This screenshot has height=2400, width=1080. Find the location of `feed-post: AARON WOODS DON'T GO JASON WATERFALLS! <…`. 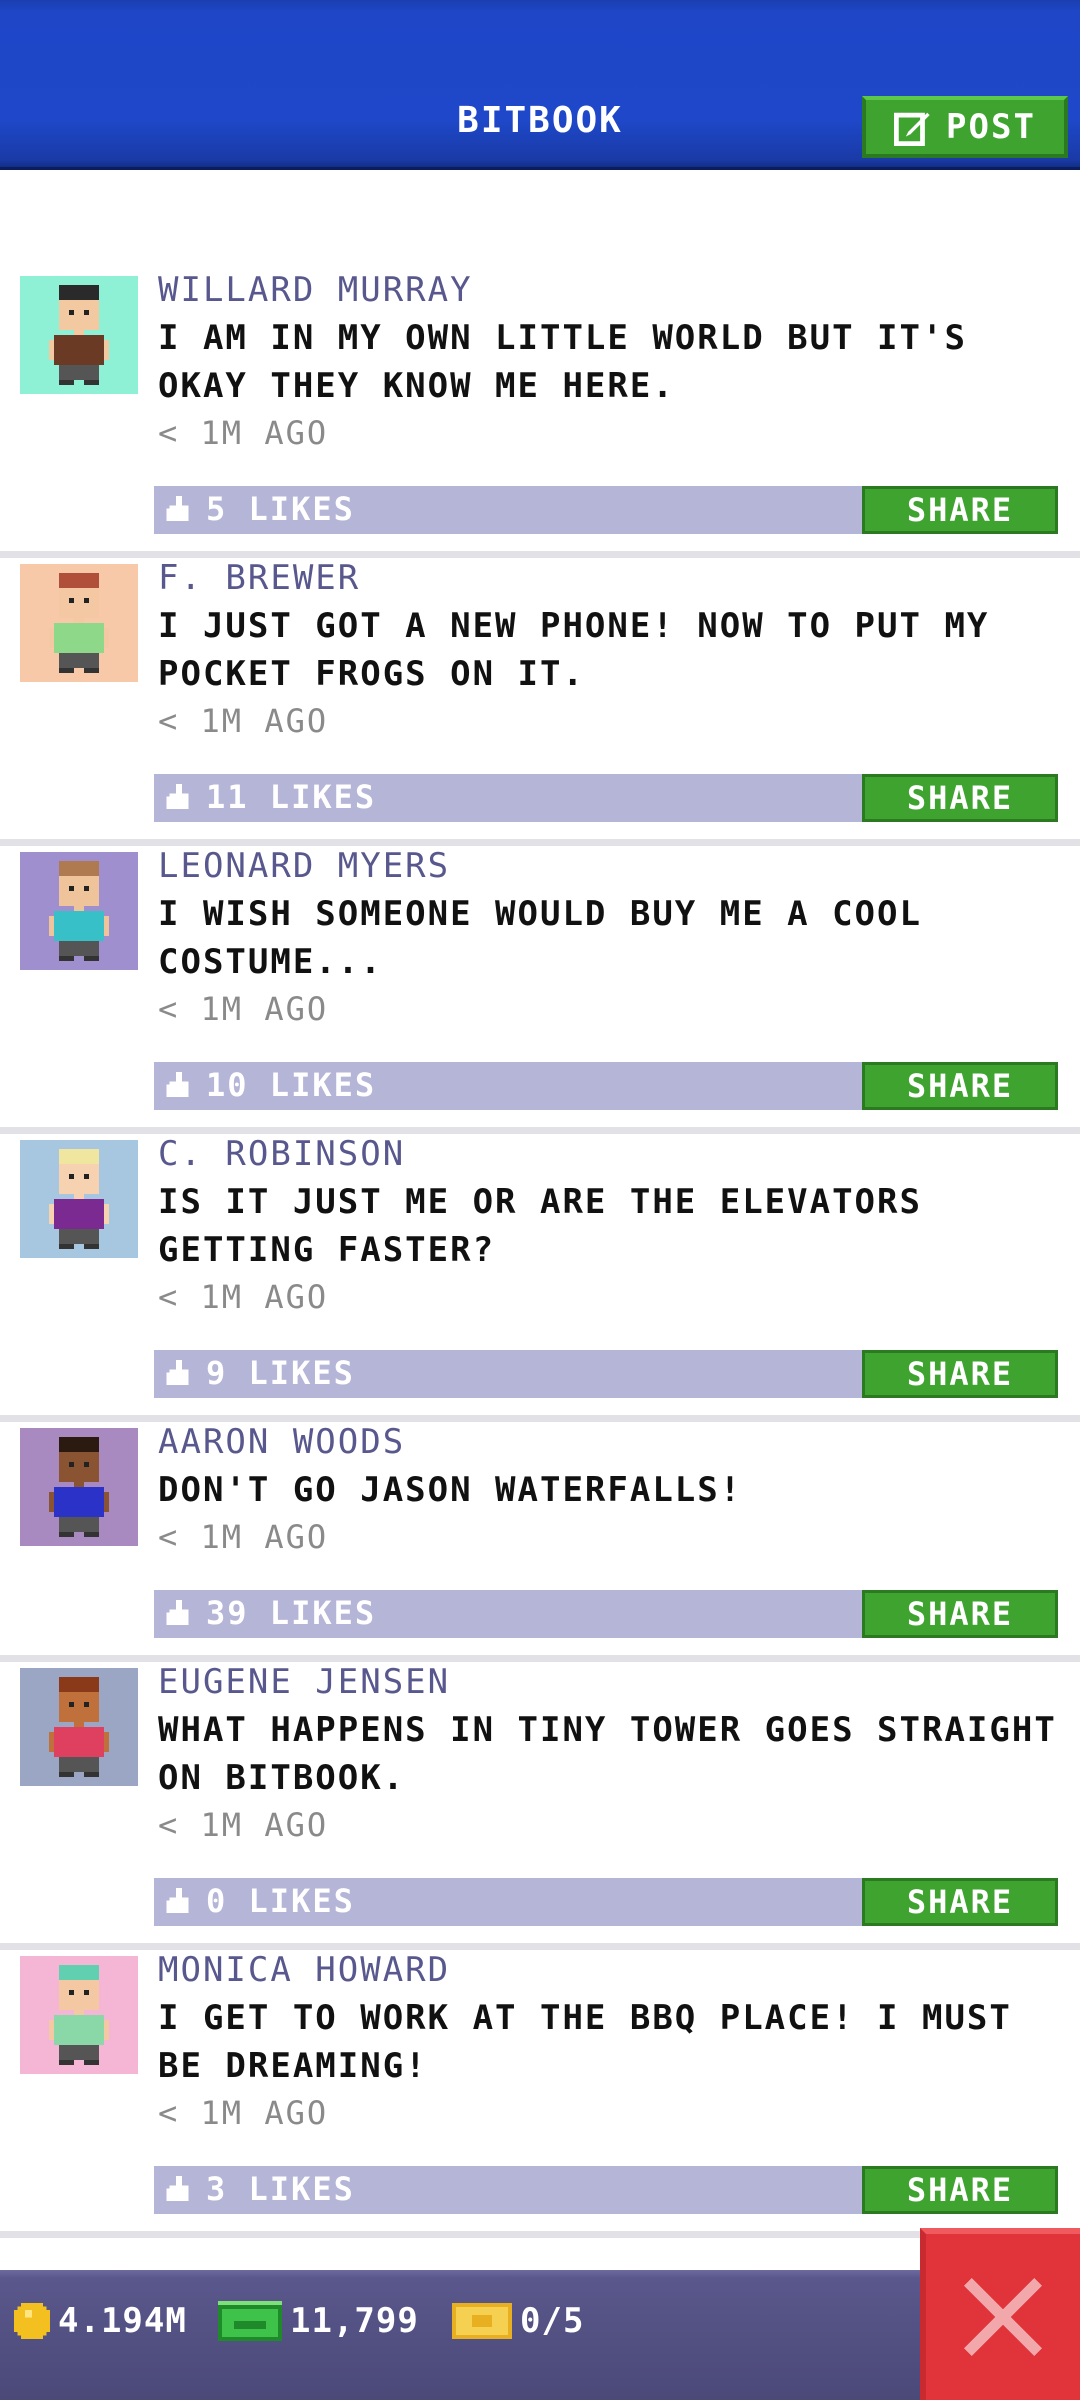

feed-post: AARON WOODS DON'T GO JASON WATERFALLS! <… is located at coordinates (540, 1542).